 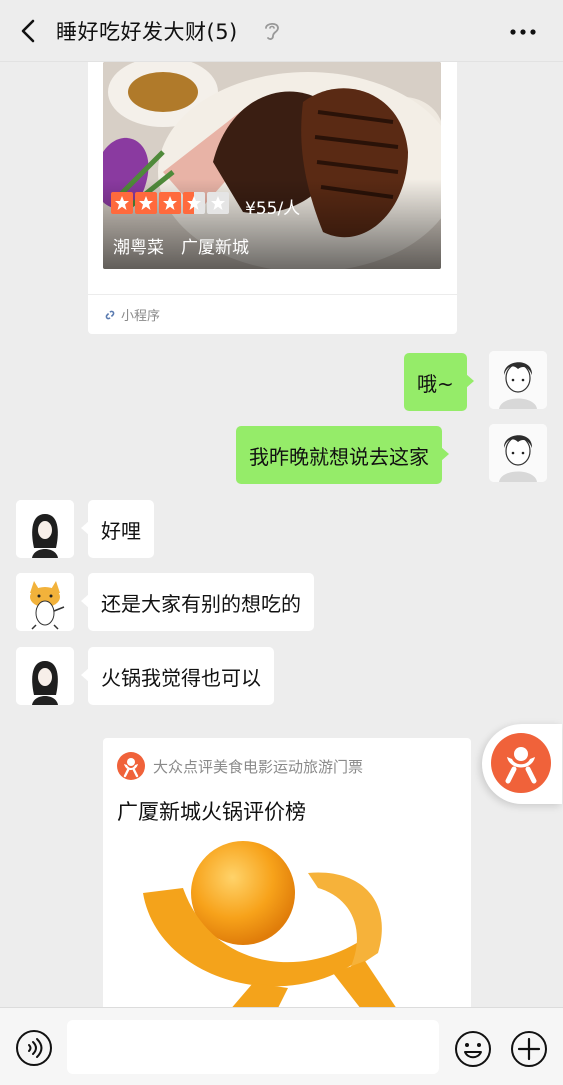 What do you see at coordinates (45, 602) in the screenshot?
I see `member-avatar-cat` at bounding box center [45, 602].